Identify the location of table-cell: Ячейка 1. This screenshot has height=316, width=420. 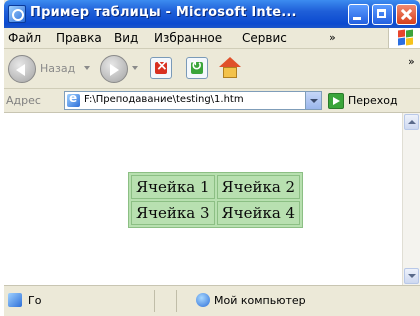
(173, 187).